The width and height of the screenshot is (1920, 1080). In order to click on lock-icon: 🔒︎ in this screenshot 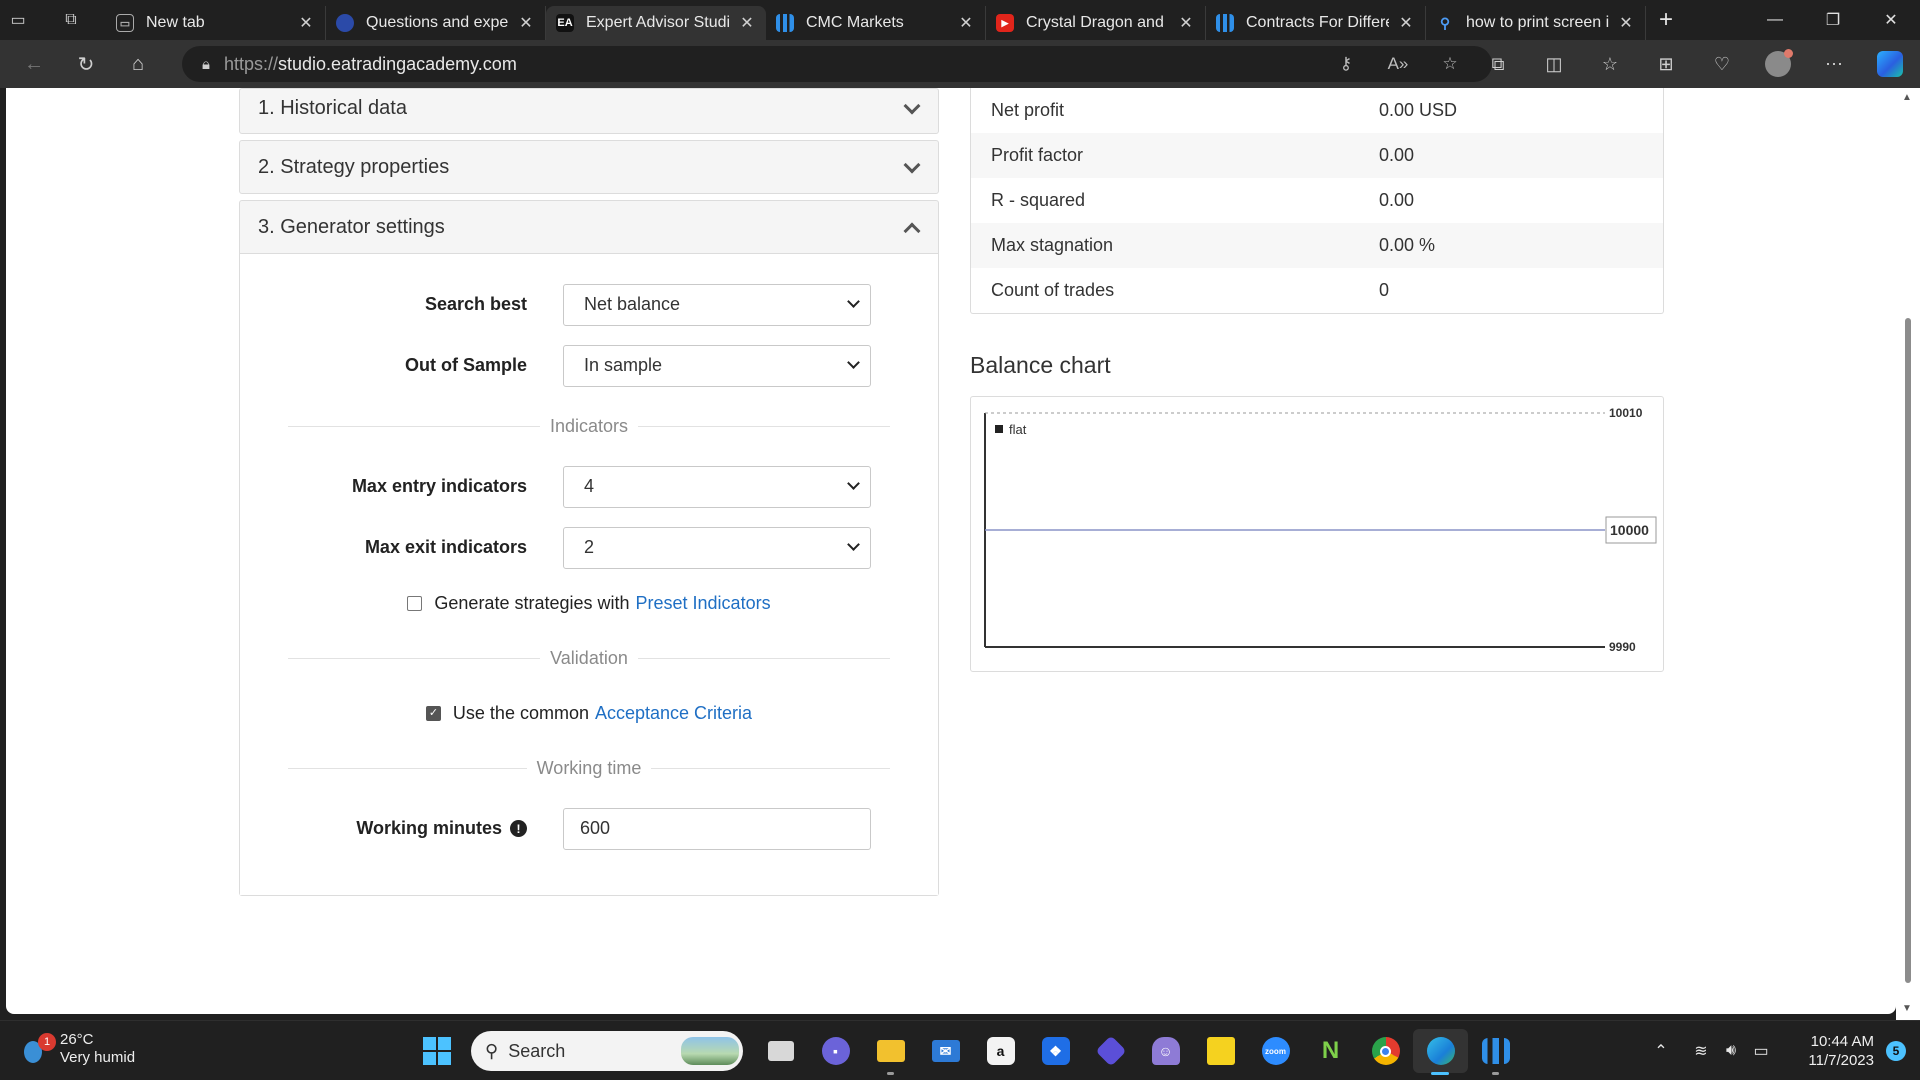, I will do `click(206, 64)`.